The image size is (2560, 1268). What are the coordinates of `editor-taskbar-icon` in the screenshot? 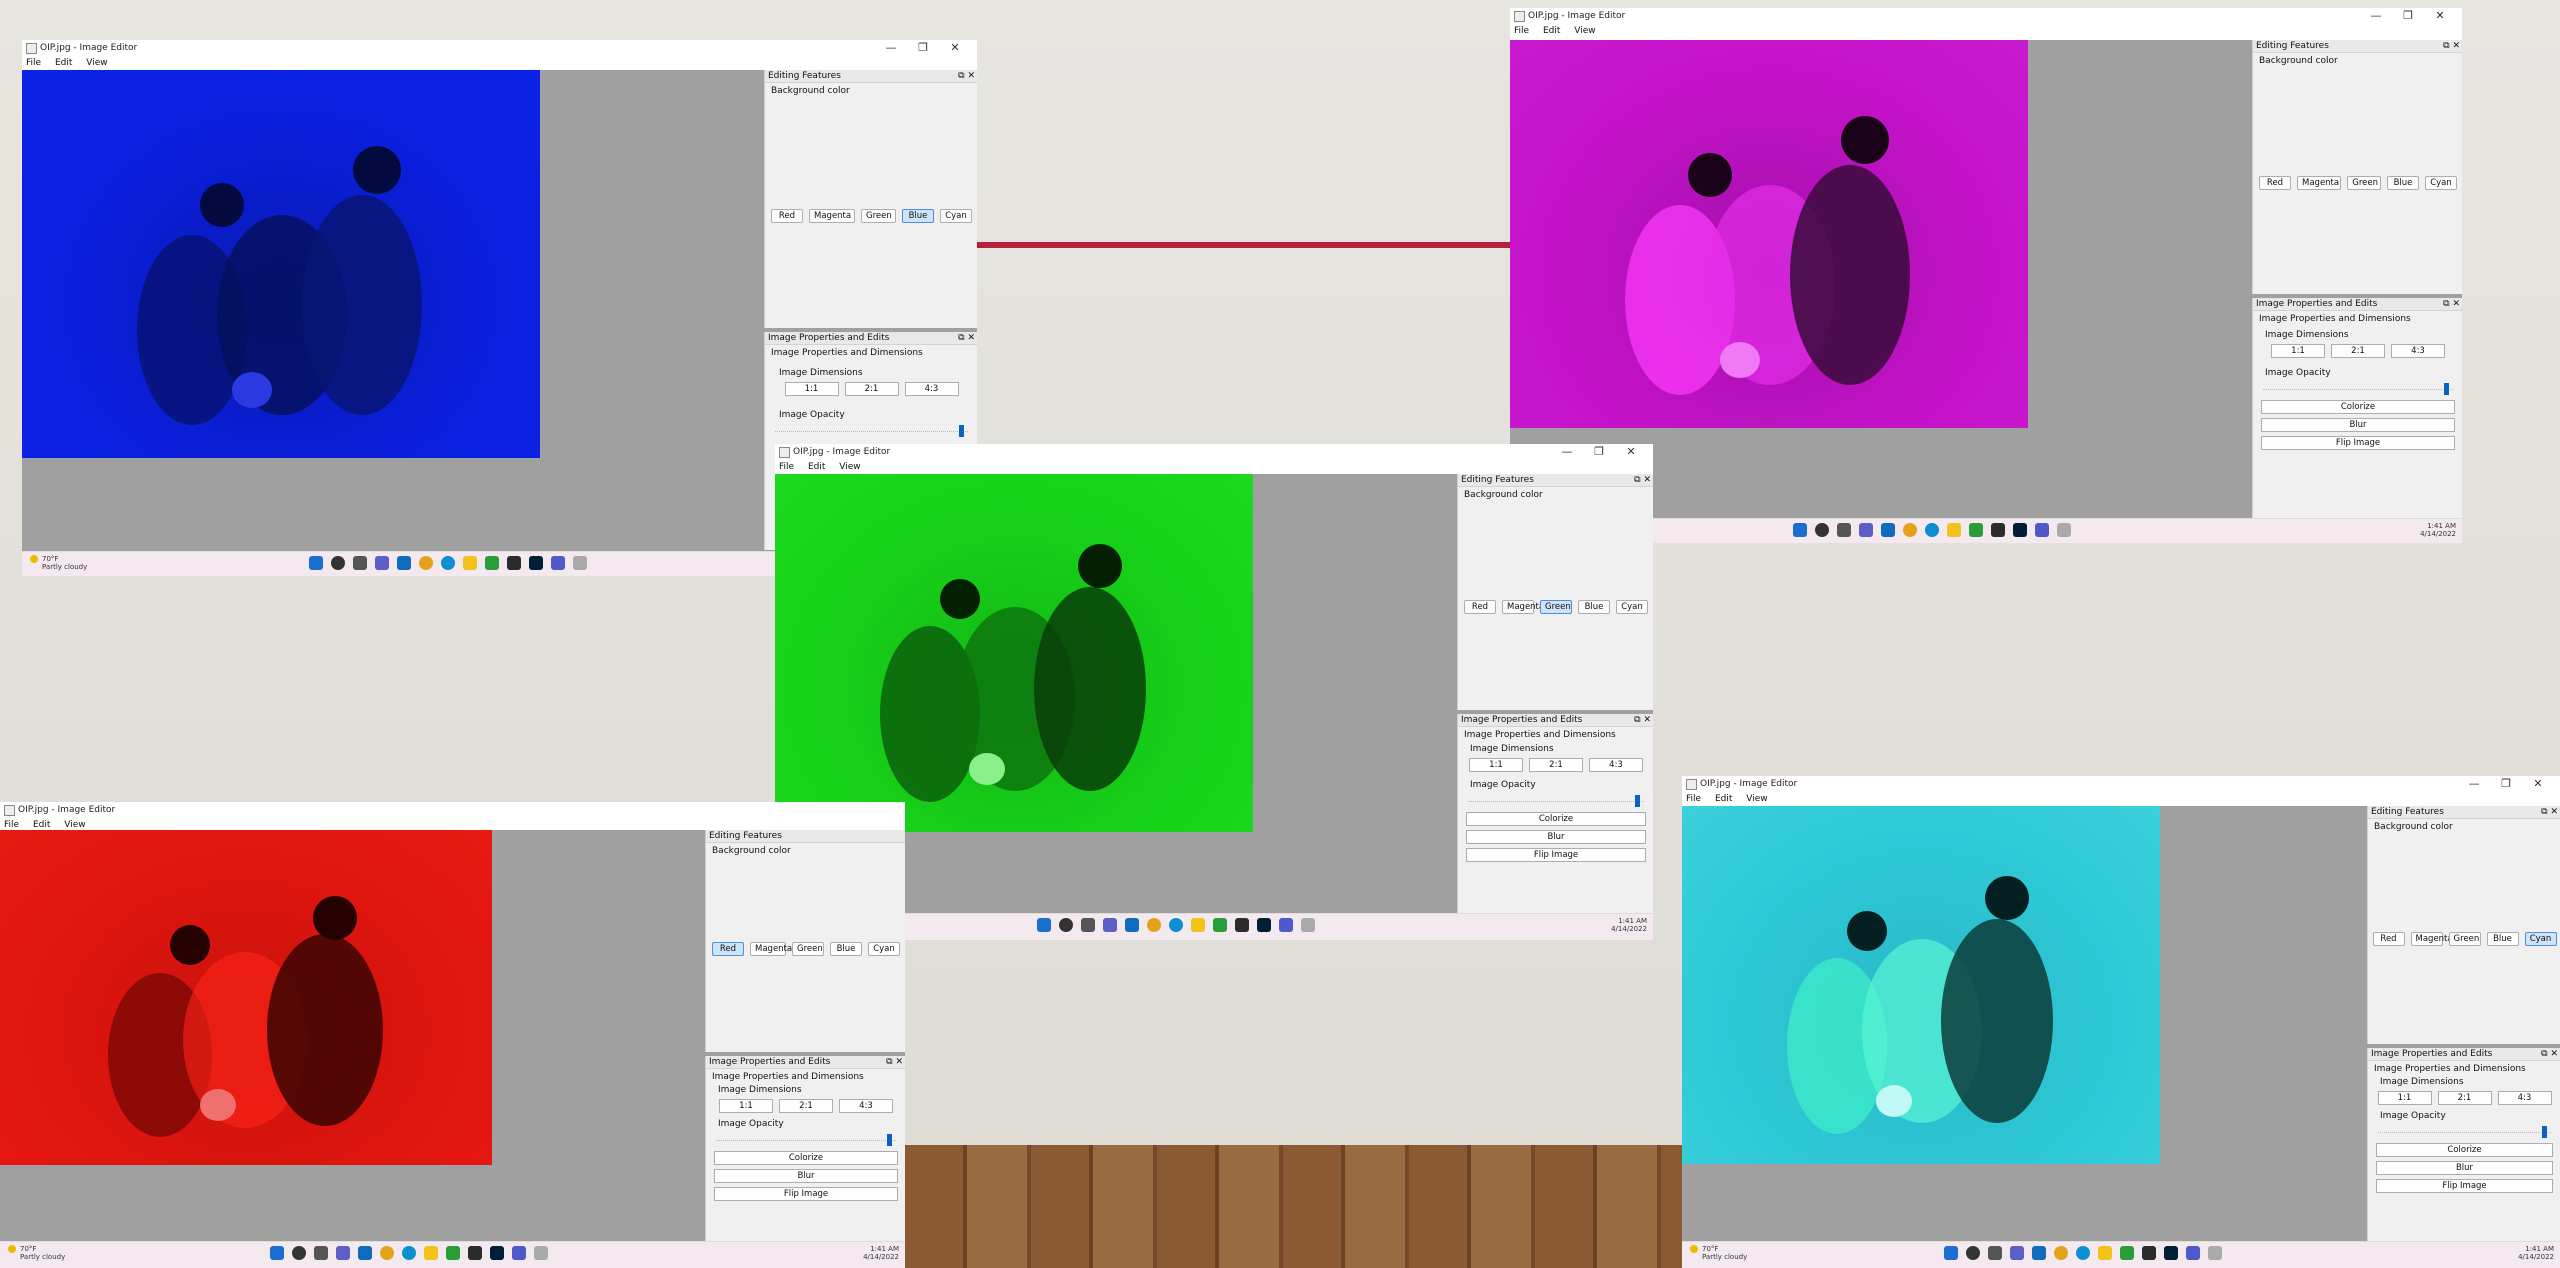 It's located at (1308, 925).